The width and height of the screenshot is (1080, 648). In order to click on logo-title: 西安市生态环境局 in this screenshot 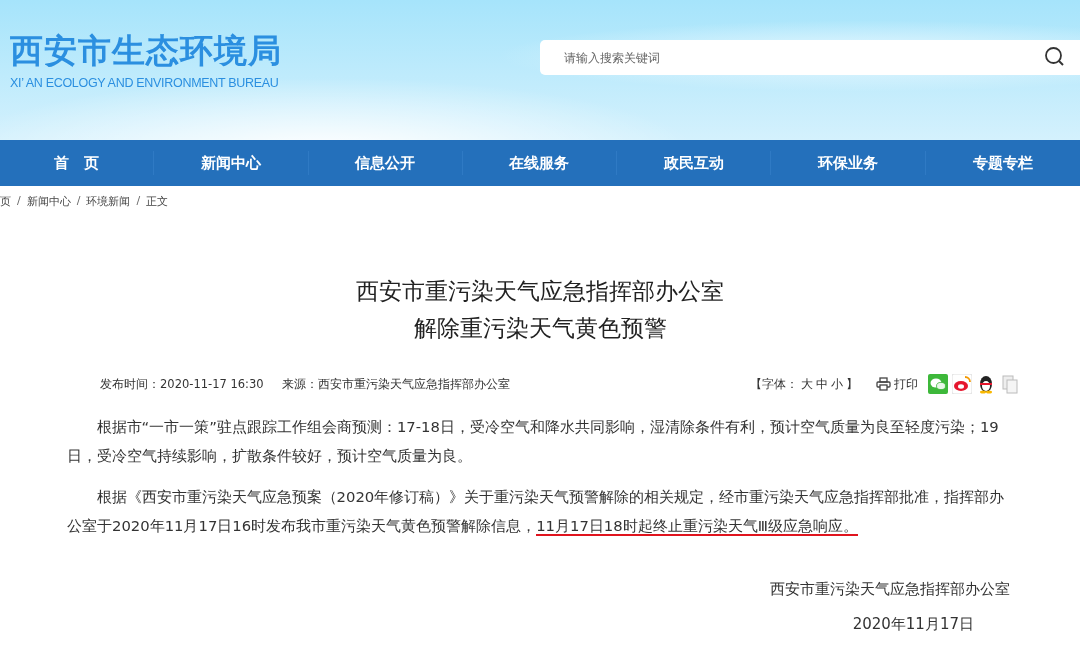, I will do `click(146, 51)`.